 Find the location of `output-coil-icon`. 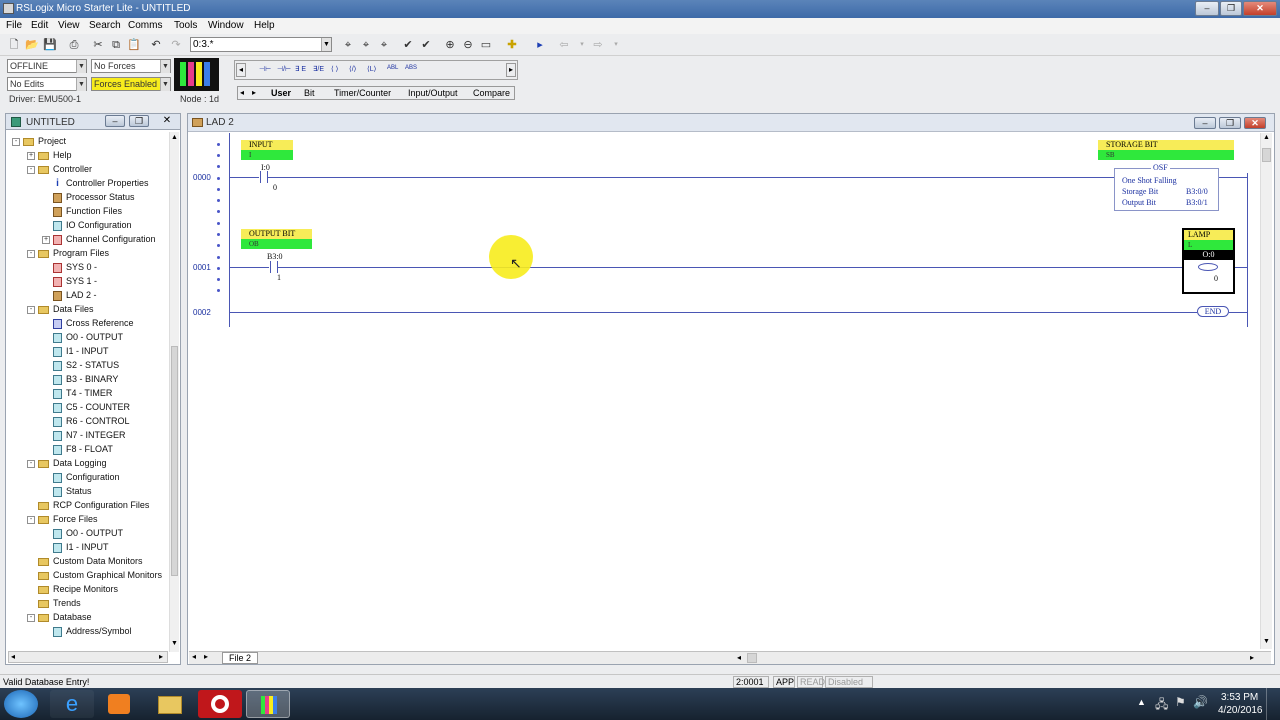

output-coil-icon is located at coordinates (1208, 267).